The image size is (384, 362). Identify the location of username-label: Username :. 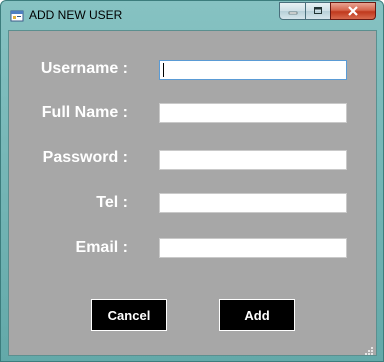
(84, 68).